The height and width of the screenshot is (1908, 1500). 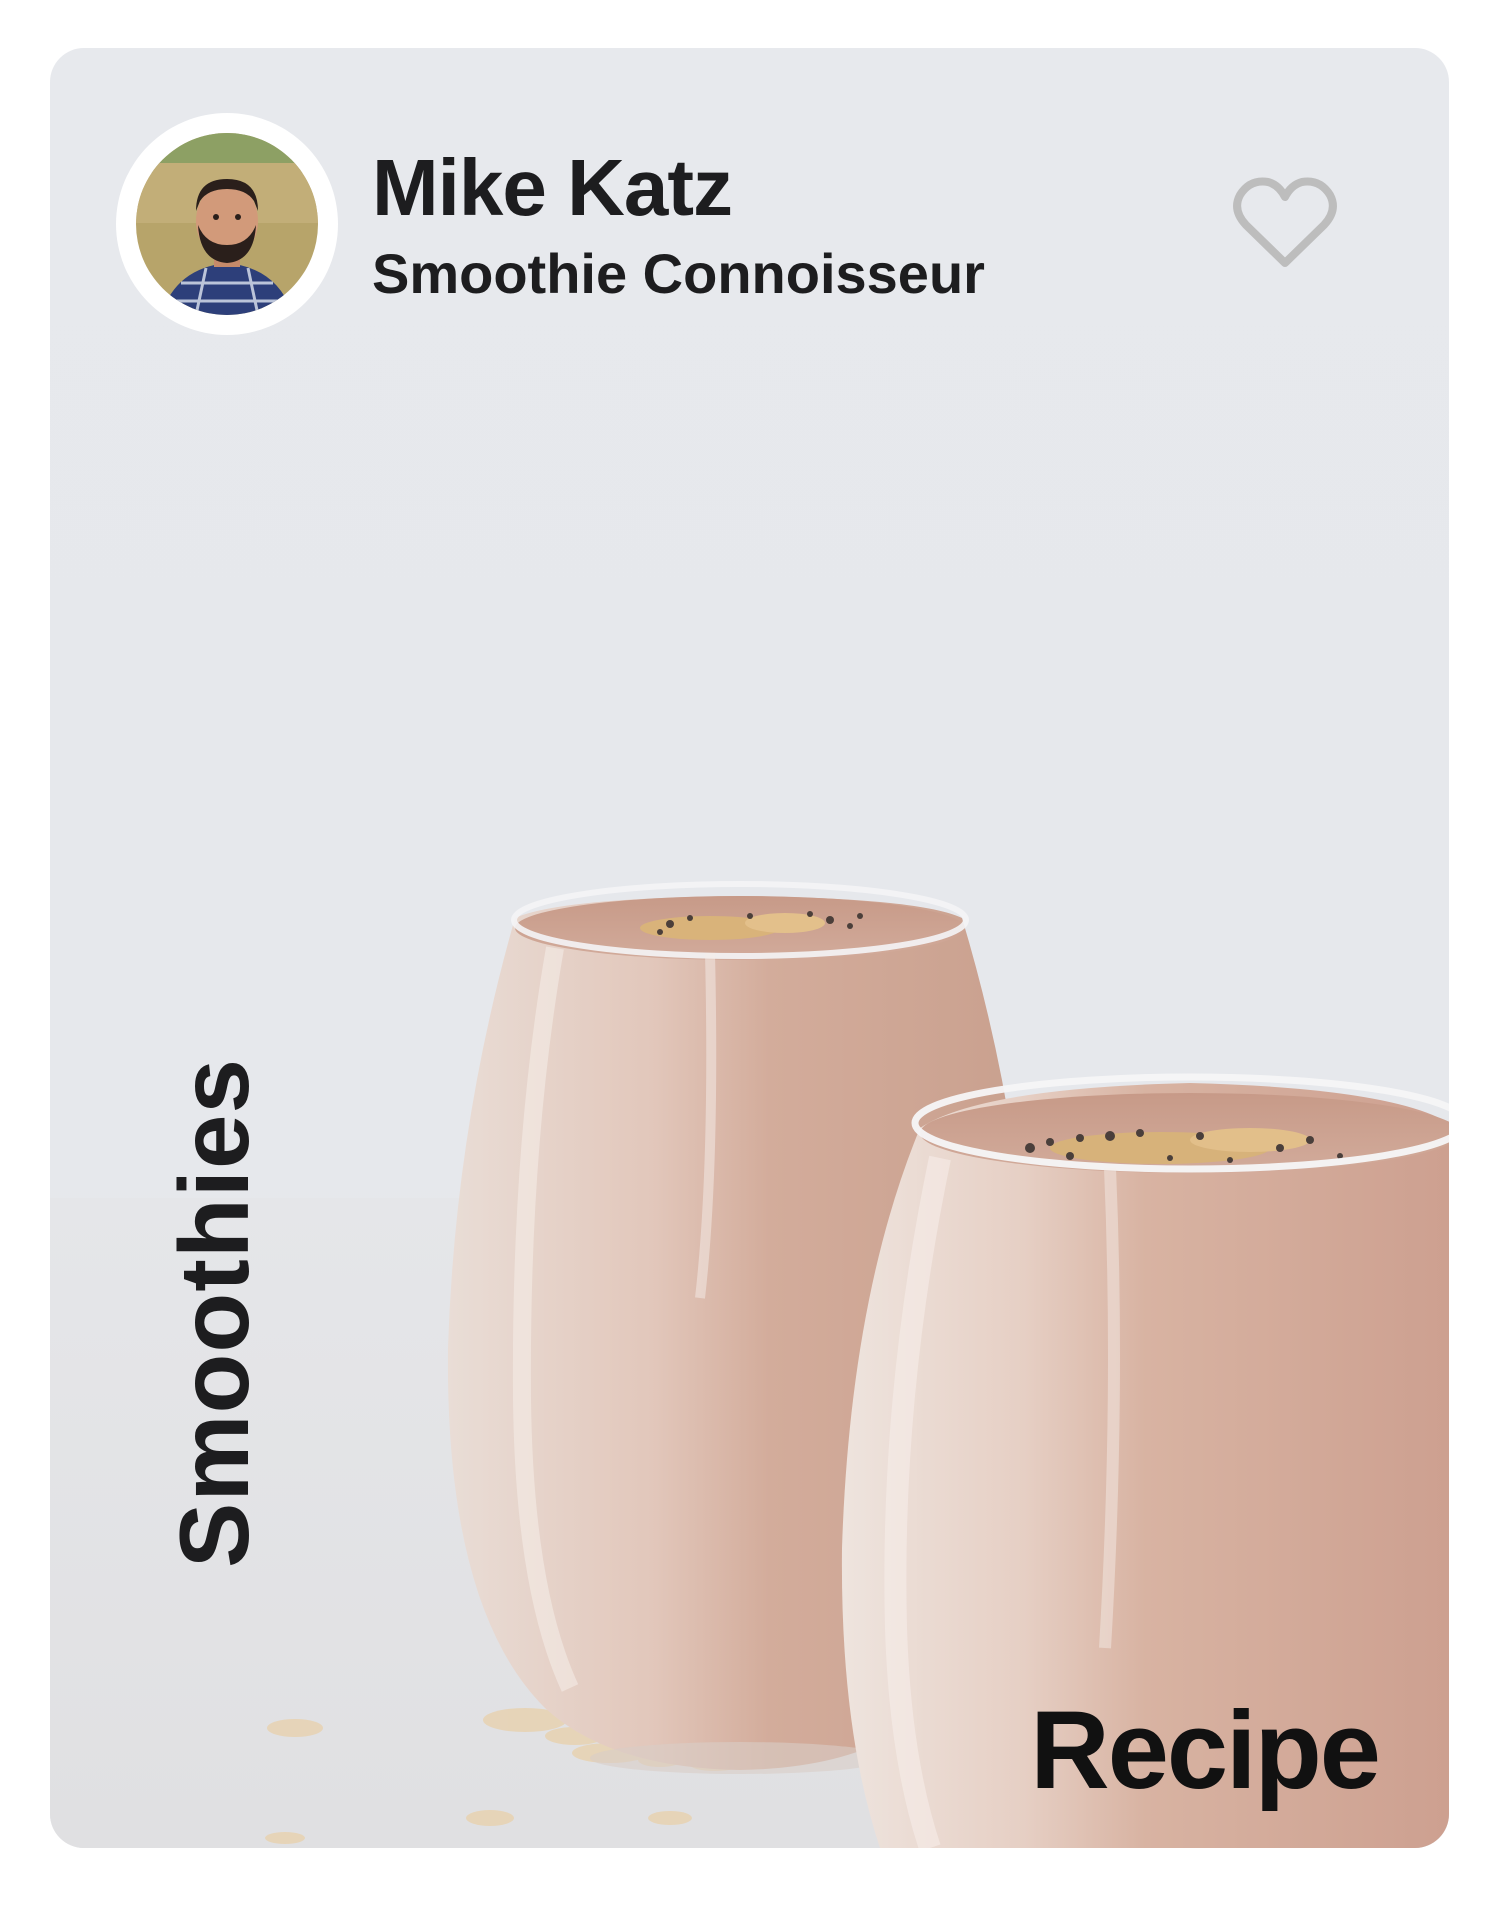 I want to click on author-name: Mike Katz, so click(x=552, y=187).